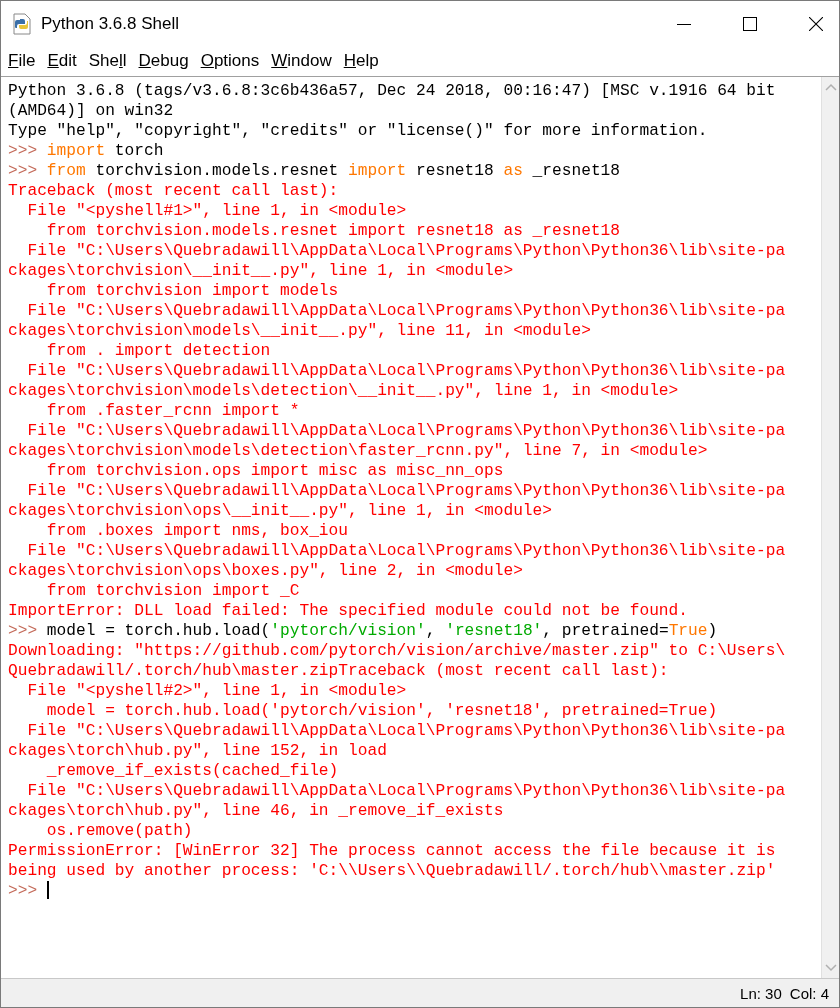  What do you see at coordinates (392, 871) in the screenshot?
I see `shell-line: being used by another process: 'C:\\Users\\Quebradawill/.torch/hub\\master.zip'` at bounding box center [392, 871].